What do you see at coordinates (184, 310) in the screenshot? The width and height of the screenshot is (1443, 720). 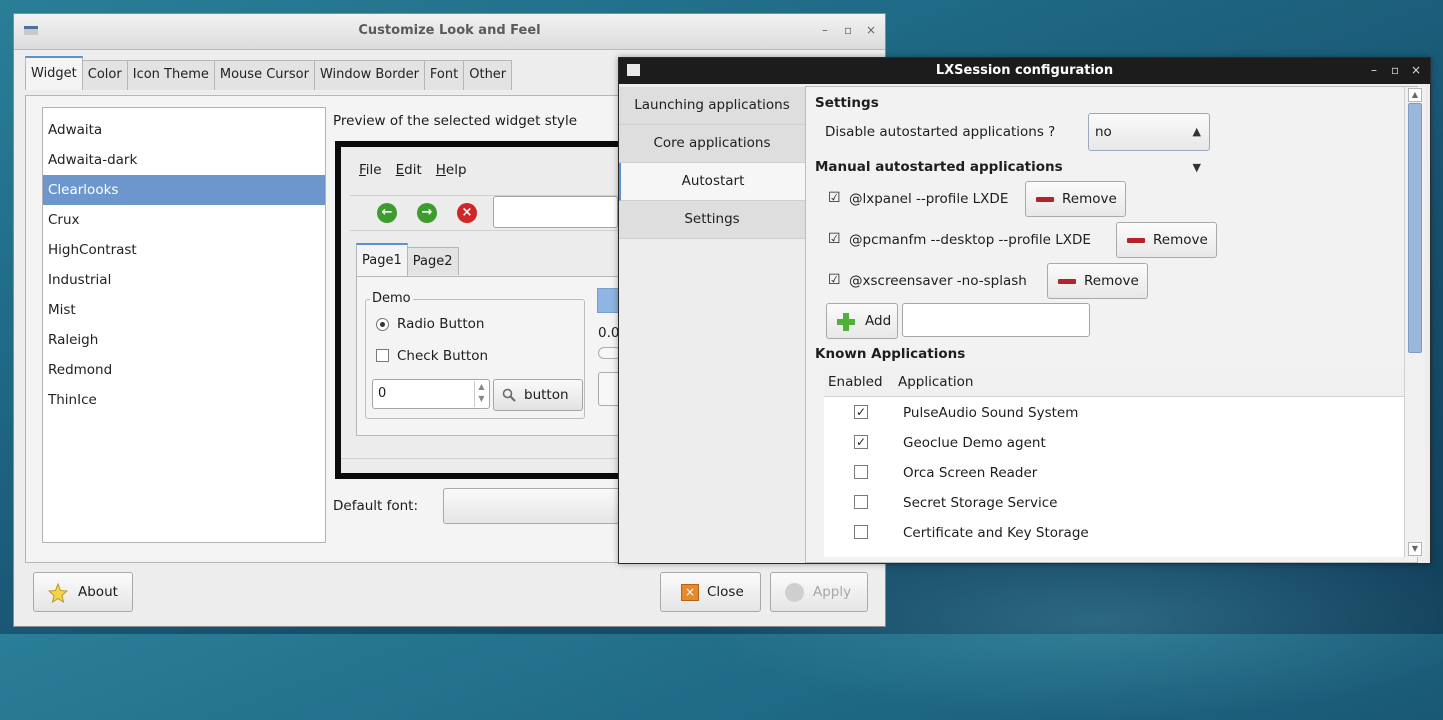 I see `list-item: Mist` at bounding box center [184, 310].